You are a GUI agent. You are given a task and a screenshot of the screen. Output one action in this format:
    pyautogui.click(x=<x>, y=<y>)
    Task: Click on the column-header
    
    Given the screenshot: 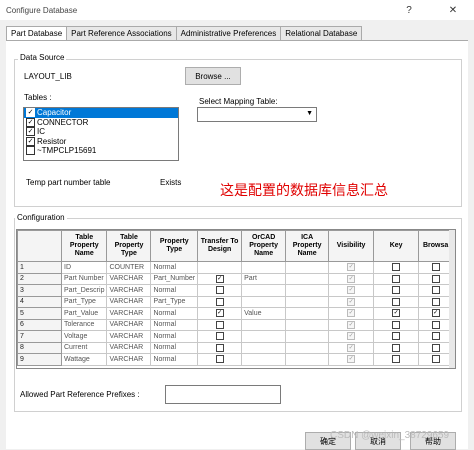 What is the action you would take?
    pyautogui.click(x=39, y=246)
    